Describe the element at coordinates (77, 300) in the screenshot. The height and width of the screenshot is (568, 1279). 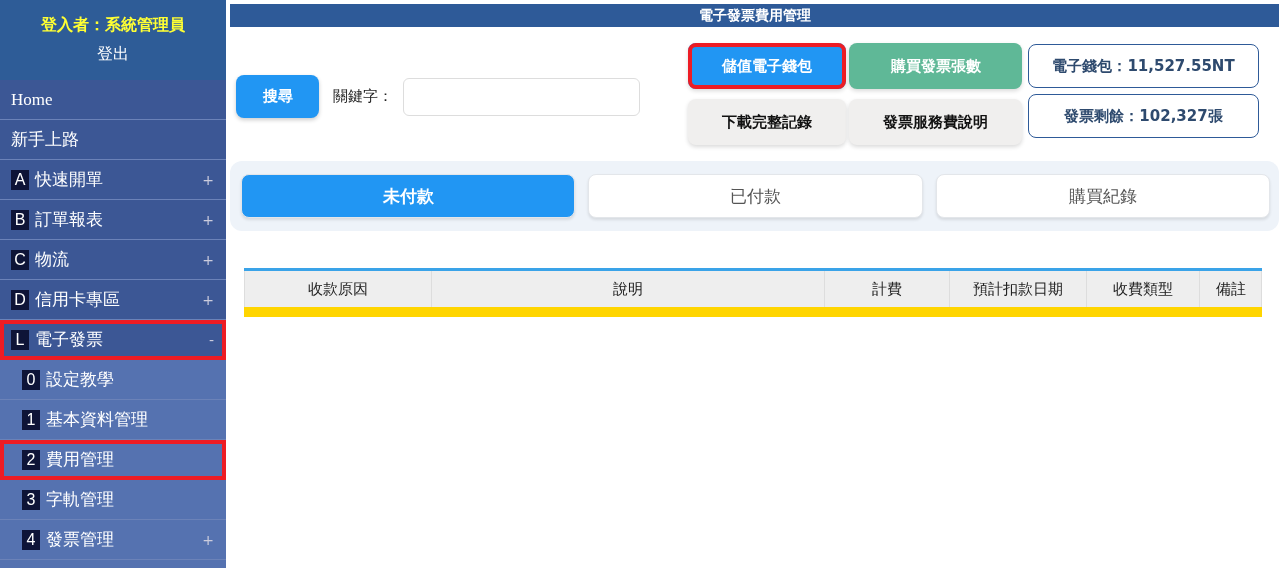
I see `item-label: 信用卡專區` at that location.